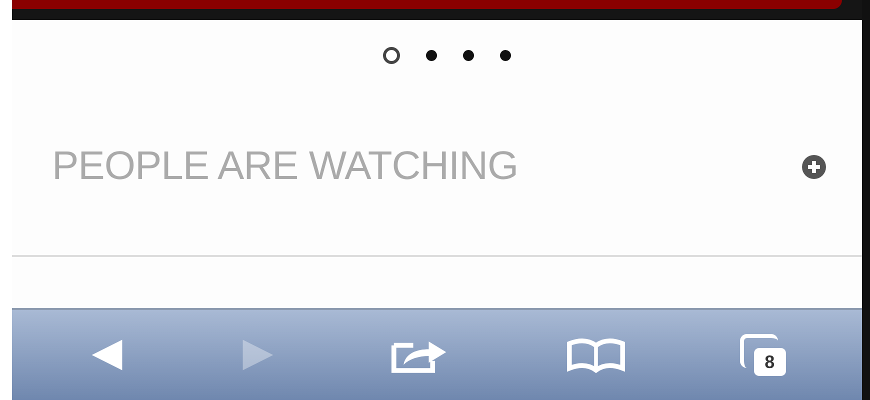  What do you see at coordinates (763, 355) in the screenshot?
I see `tabs-button: 8` at bounding box center [763, 355].